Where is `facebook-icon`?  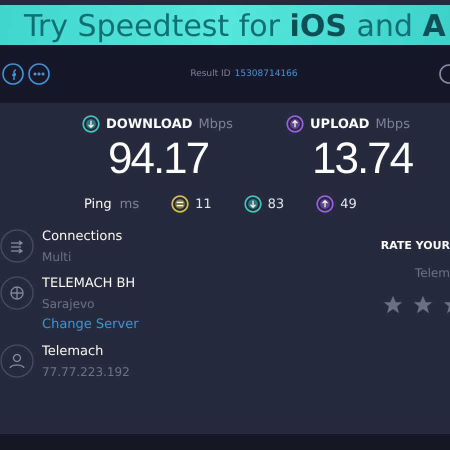
facebook-icon is located at coordinates (13, 74).